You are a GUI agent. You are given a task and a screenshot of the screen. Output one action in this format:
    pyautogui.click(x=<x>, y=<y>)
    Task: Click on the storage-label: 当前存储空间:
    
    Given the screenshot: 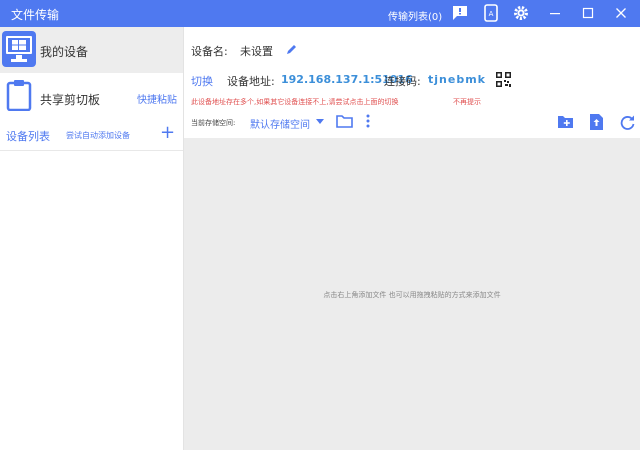 What is the action you would take?
    pyautogui.click(x=213, y=123)
    